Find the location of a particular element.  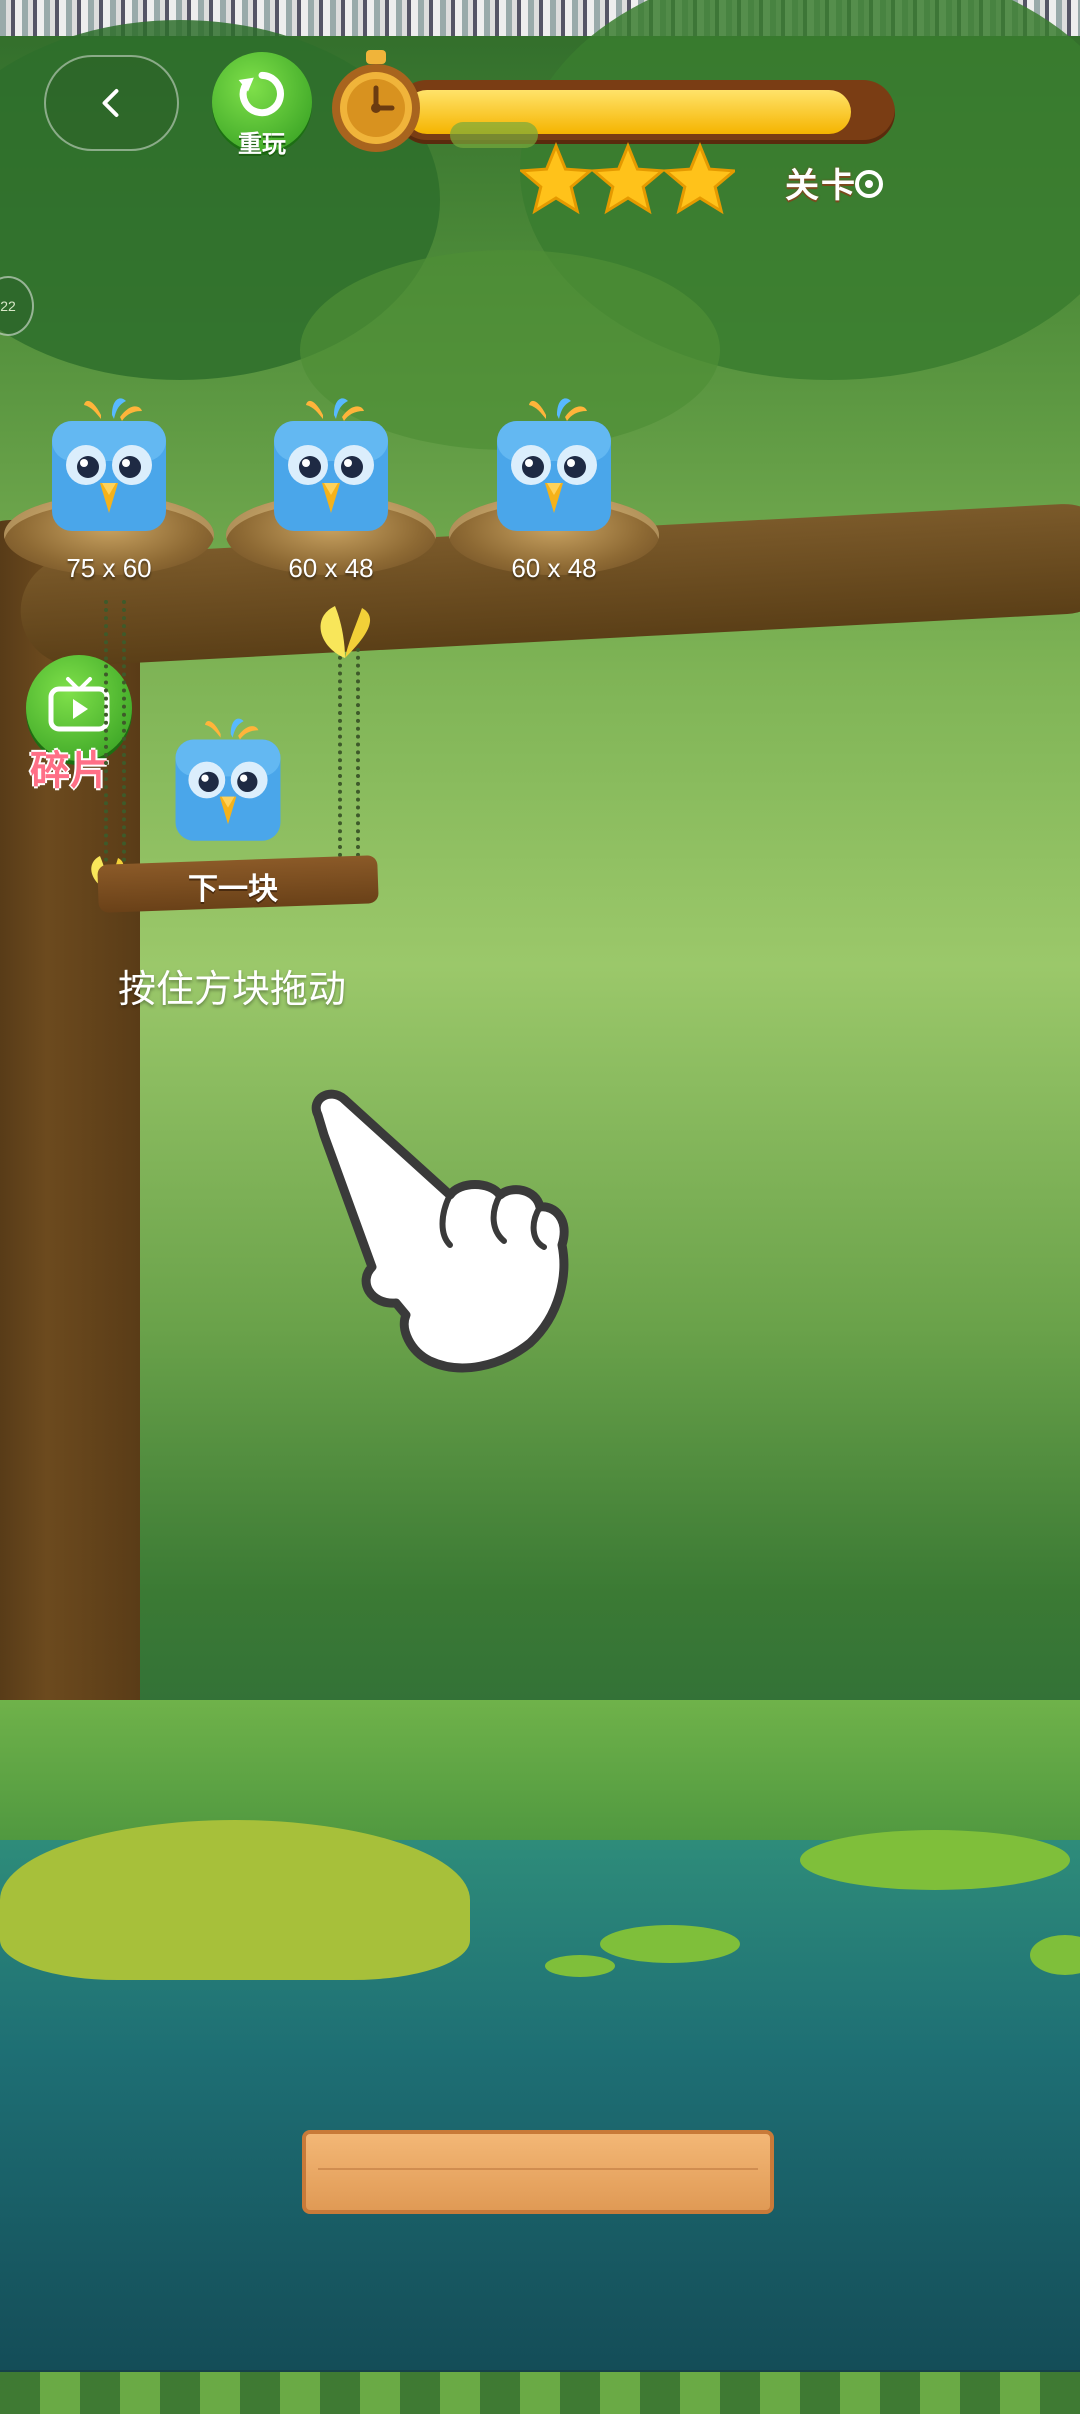

level-label: 关卡 is located at coordinates (821, 186).